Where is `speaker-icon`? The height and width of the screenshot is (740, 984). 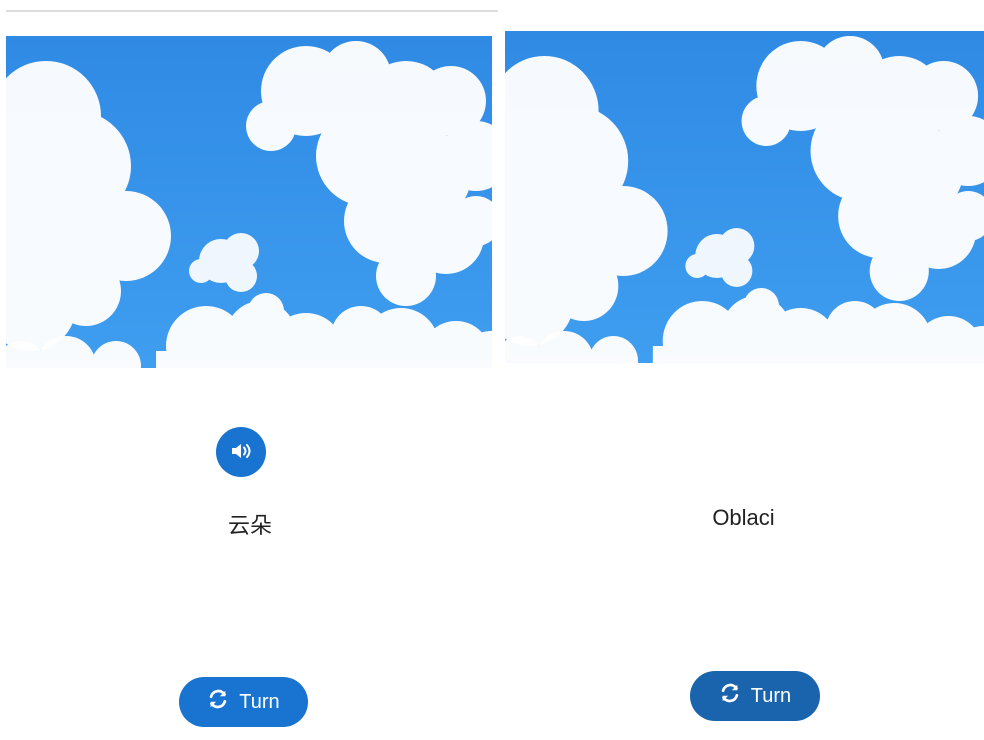 speaker-icon is located at coordinates (241, 452).